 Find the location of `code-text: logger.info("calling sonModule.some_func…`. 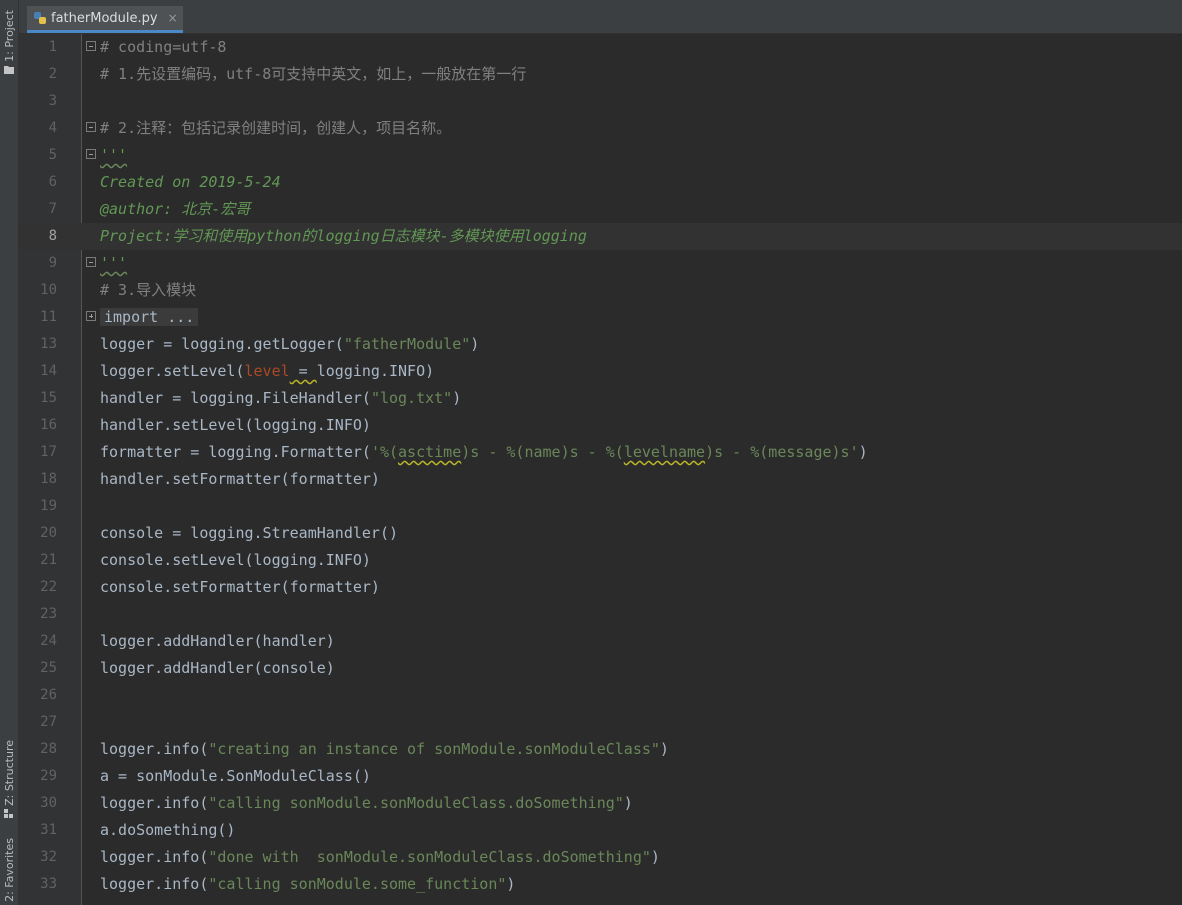

code-text: logger.info("calling sonModule.some_func… is located at coordinates (307, 884).